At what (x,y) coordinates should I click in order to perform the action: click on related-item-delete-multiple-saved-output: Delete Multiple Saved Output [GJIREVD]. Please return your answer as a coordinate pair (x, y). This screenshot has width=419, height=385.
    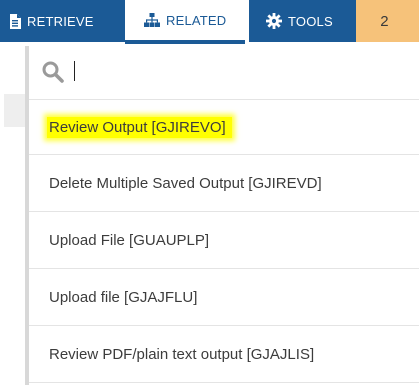
    Looking at the image, I should click on (224, 183).